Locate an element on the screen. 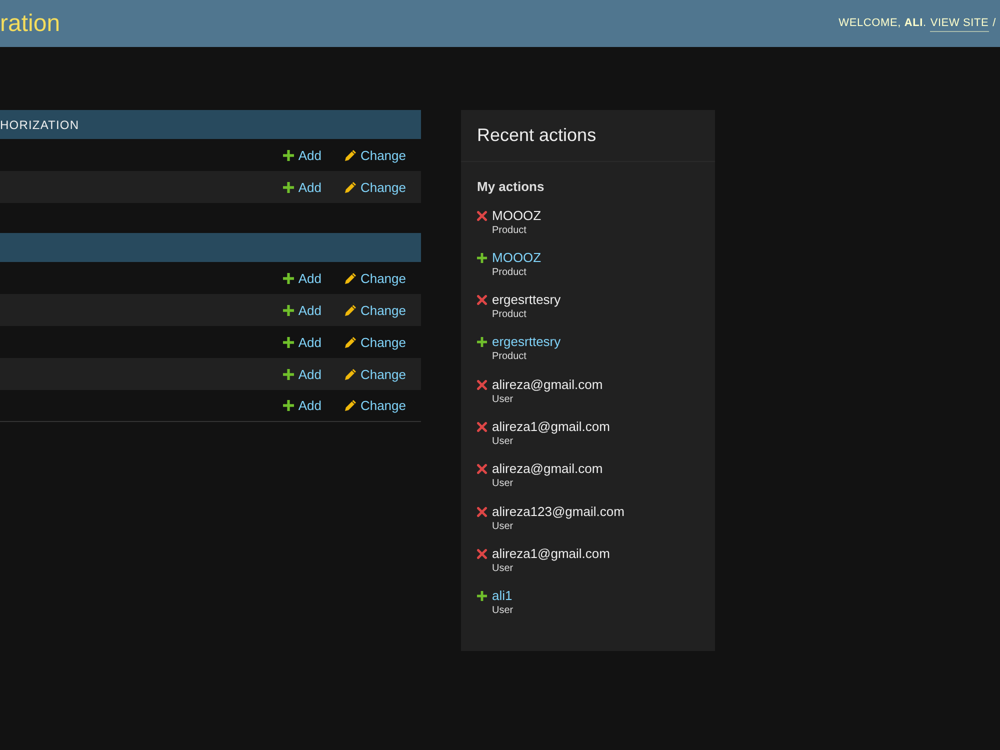 The height and width of the screenshot is (750, 1000). action-object-link: ergesrttesry is located at coordinates (526, 341).